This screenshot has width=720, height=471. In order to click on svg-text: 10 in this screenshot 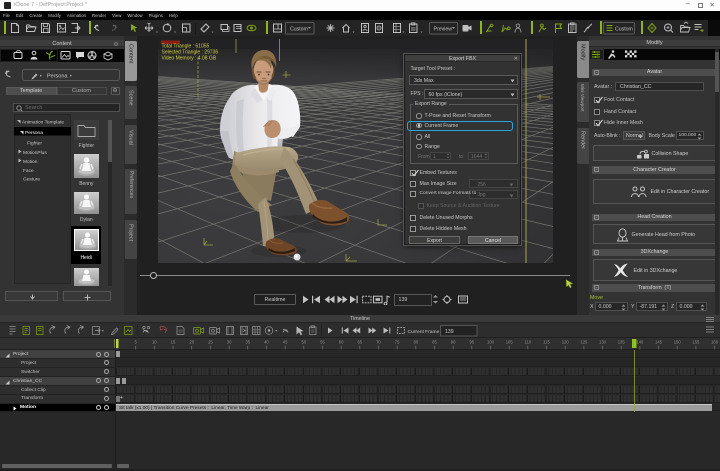, I will do `click(154, 342)`.